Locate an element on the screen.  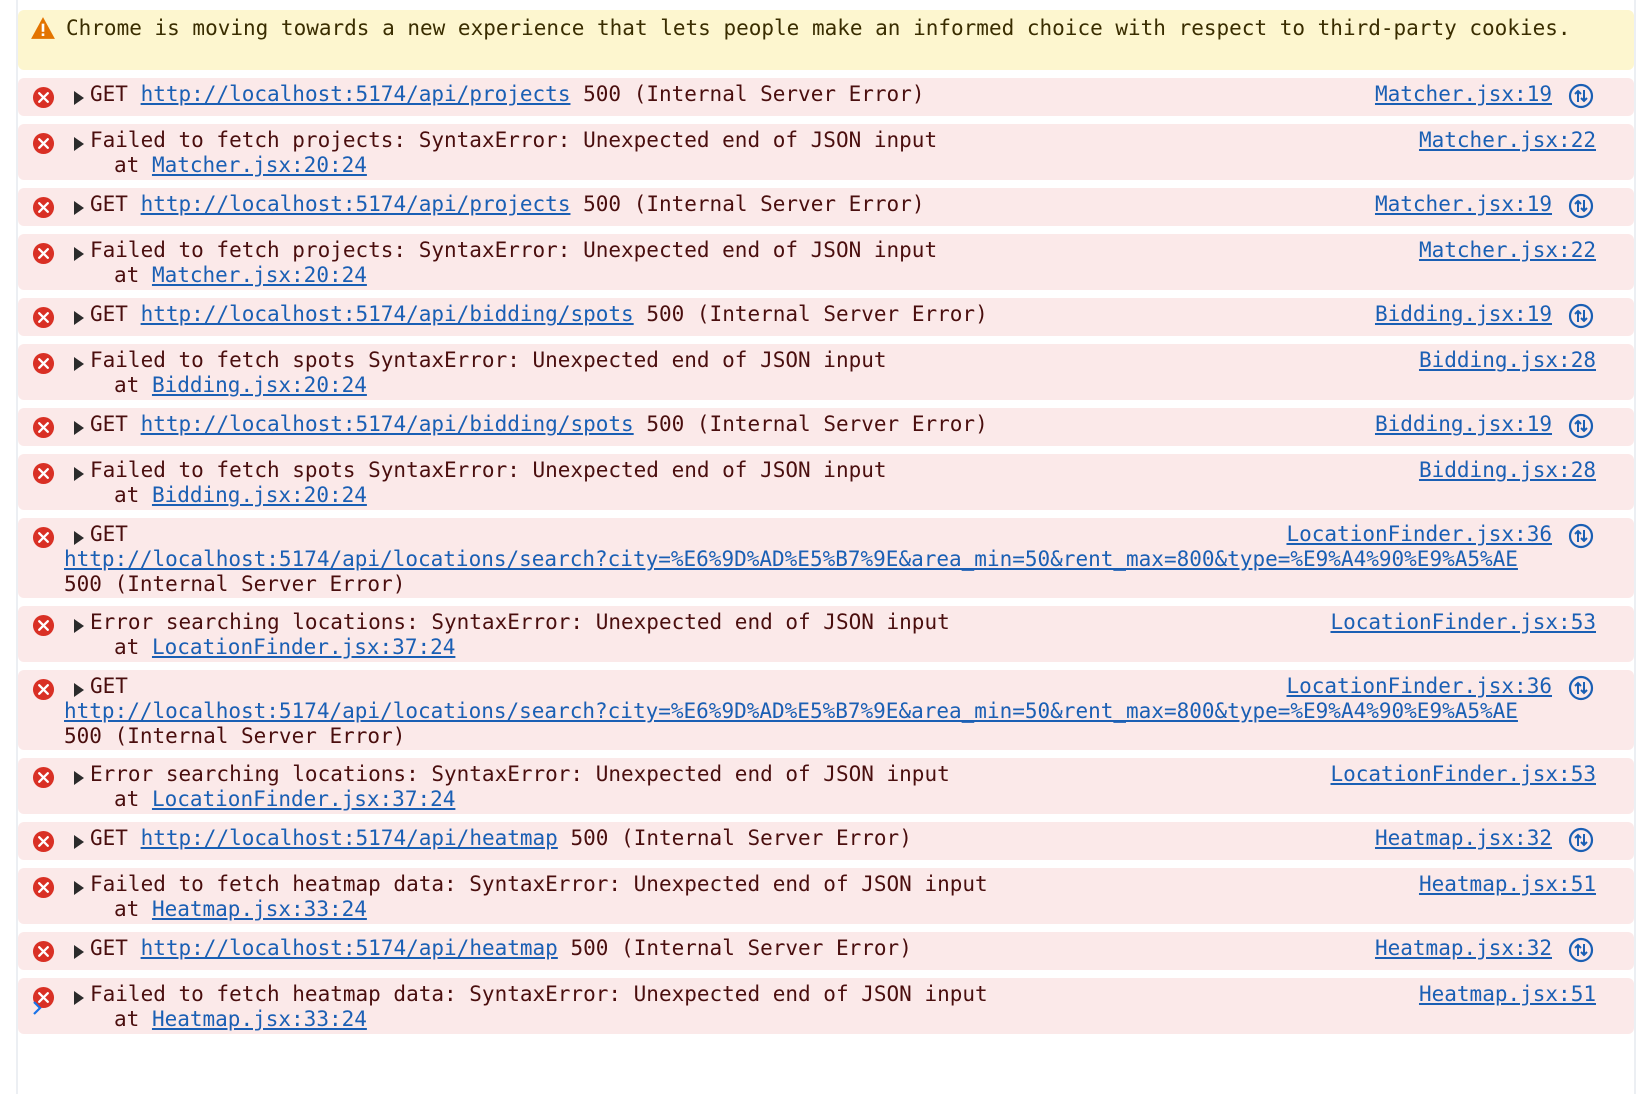
stack-frame: at LocationFinder.jsx:37:24 is located at coordinates (285, 799).